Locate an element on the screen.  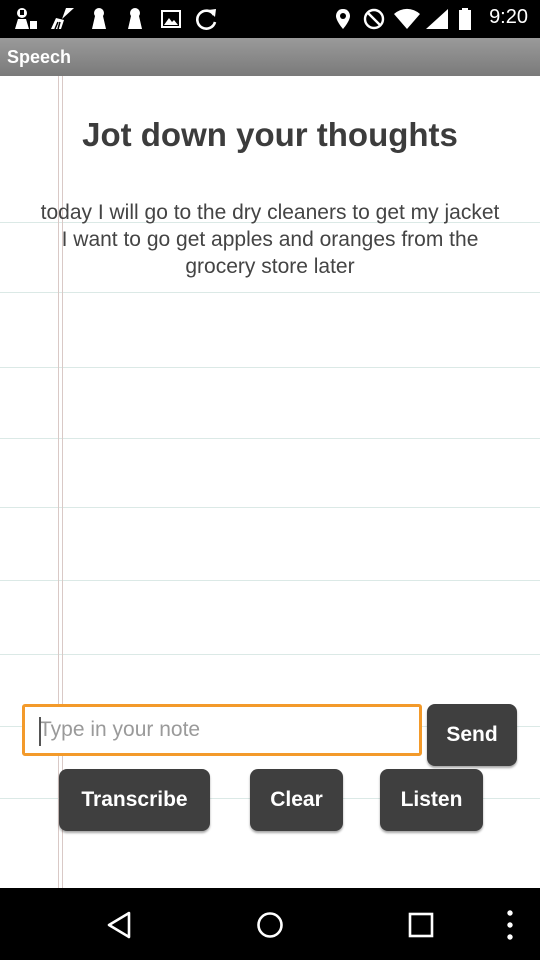
broom-icon is located at coordinates (62, 19).